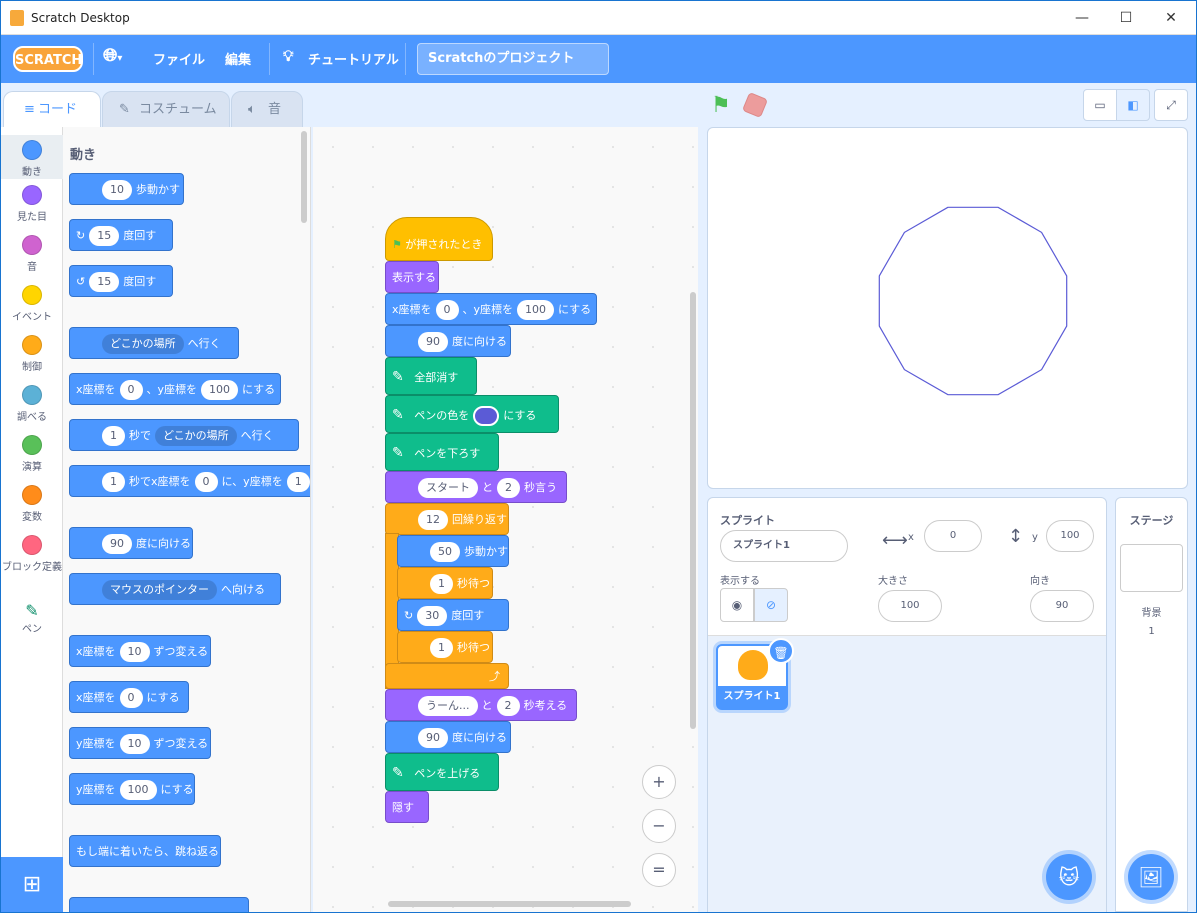 Image resolution: width=1197 pixels, height=913 pixels. Describe the element at coordinates (145, 851) in the screenshot. I see `block-bounce-on-edge: もし端に着いたら、跳ね返る` at that location.